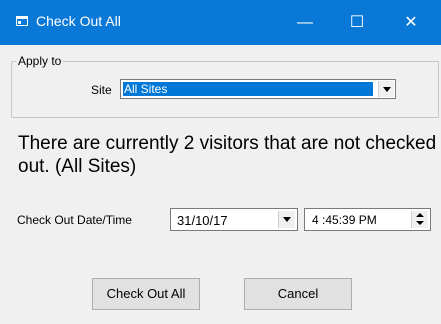  I want to click on checkout-datetime-label: Check Out Date/Time, so click(74, 220).